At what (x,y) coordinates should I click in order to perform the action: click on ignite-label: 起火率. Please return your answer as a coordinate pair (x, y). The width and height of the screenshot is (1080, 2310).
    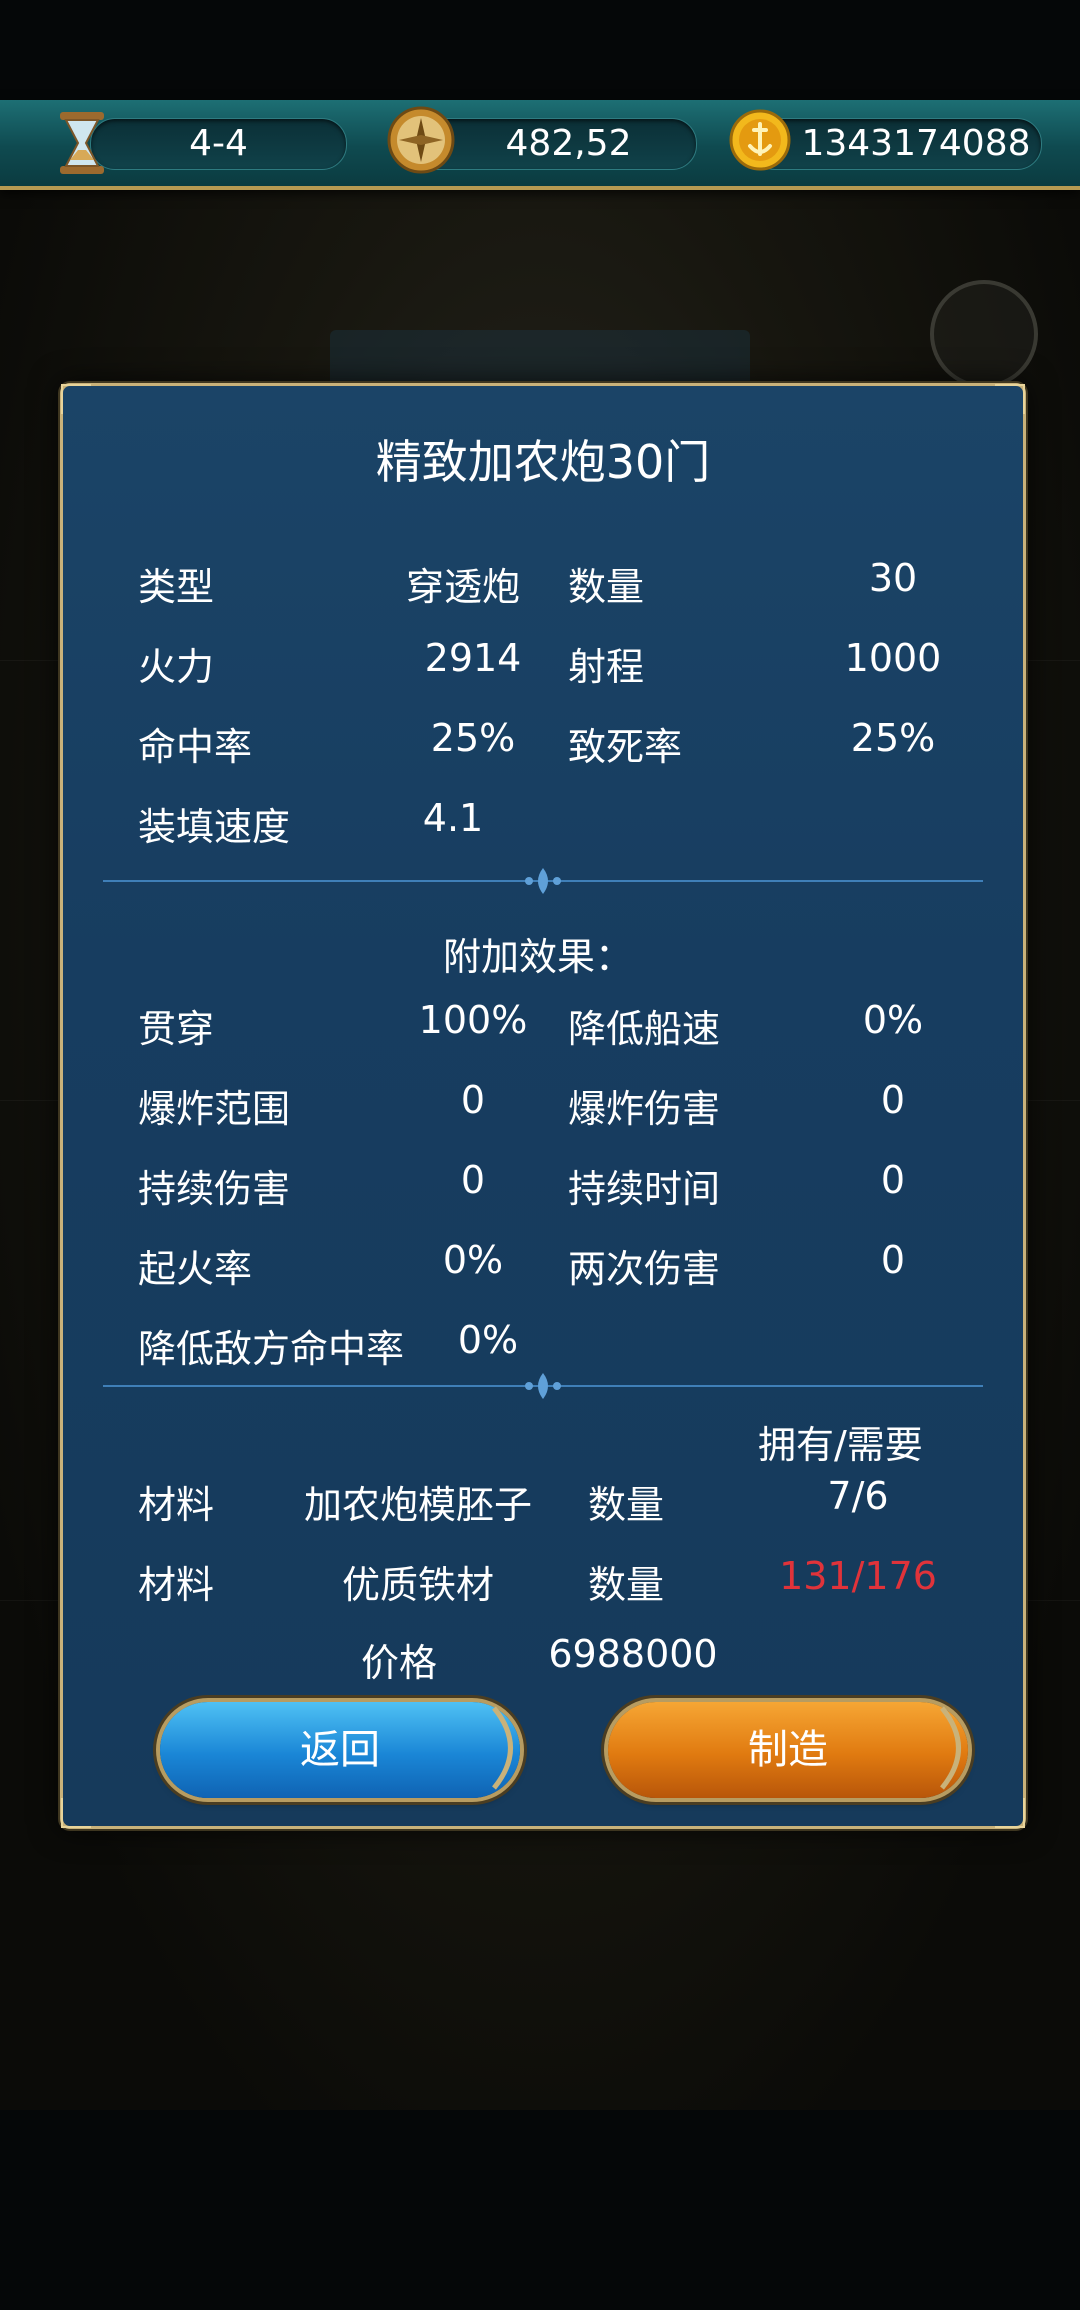
    Looking at the image, I should click on (195, 1269).